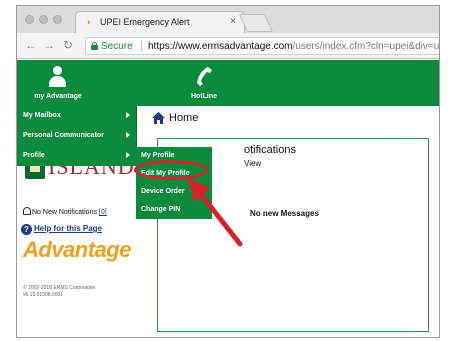  Describe the element at coordinates (252, 163) in the screenshot. I see `panel-view-link: View` at that location.